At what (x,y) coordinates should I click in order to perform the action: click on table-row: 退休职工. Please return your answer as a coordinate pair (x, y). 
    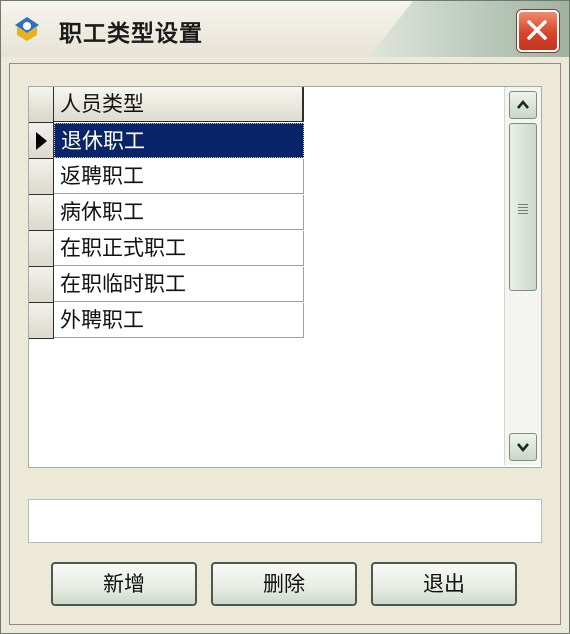
    Looking at the image, I should click on (167, 141).